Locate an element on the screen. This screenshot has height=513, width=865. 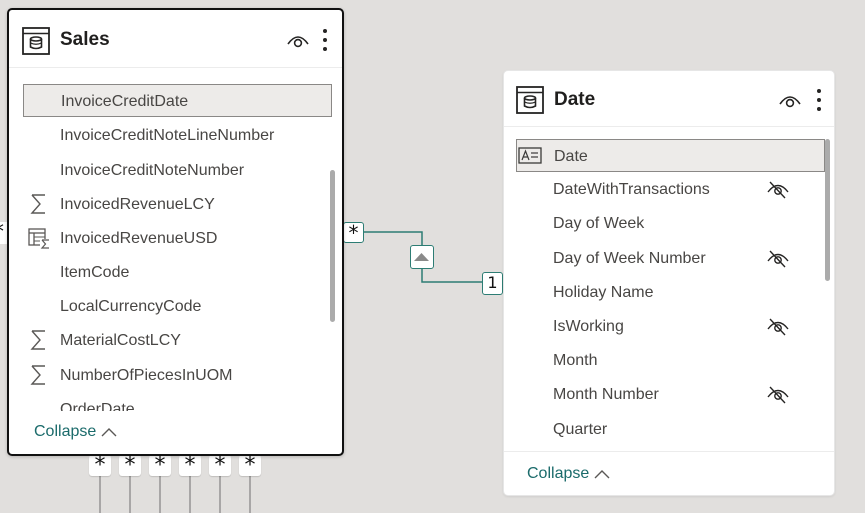
field-name: InvoicedRevenueLCY is located at coordinates (137, 204).